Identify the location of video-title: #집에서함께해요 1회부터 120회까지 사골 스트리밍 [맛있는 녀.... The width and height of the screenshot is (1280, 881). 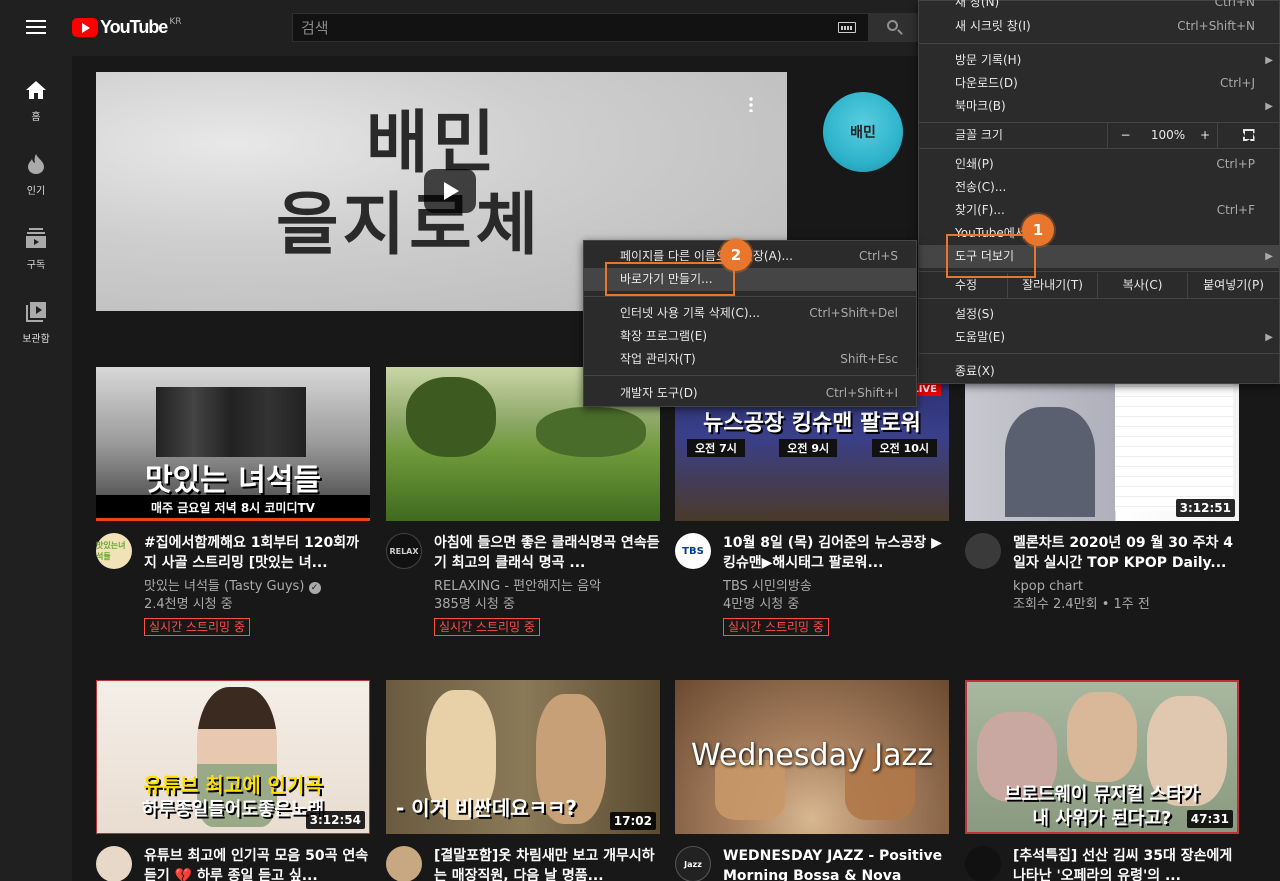
(257, 553).